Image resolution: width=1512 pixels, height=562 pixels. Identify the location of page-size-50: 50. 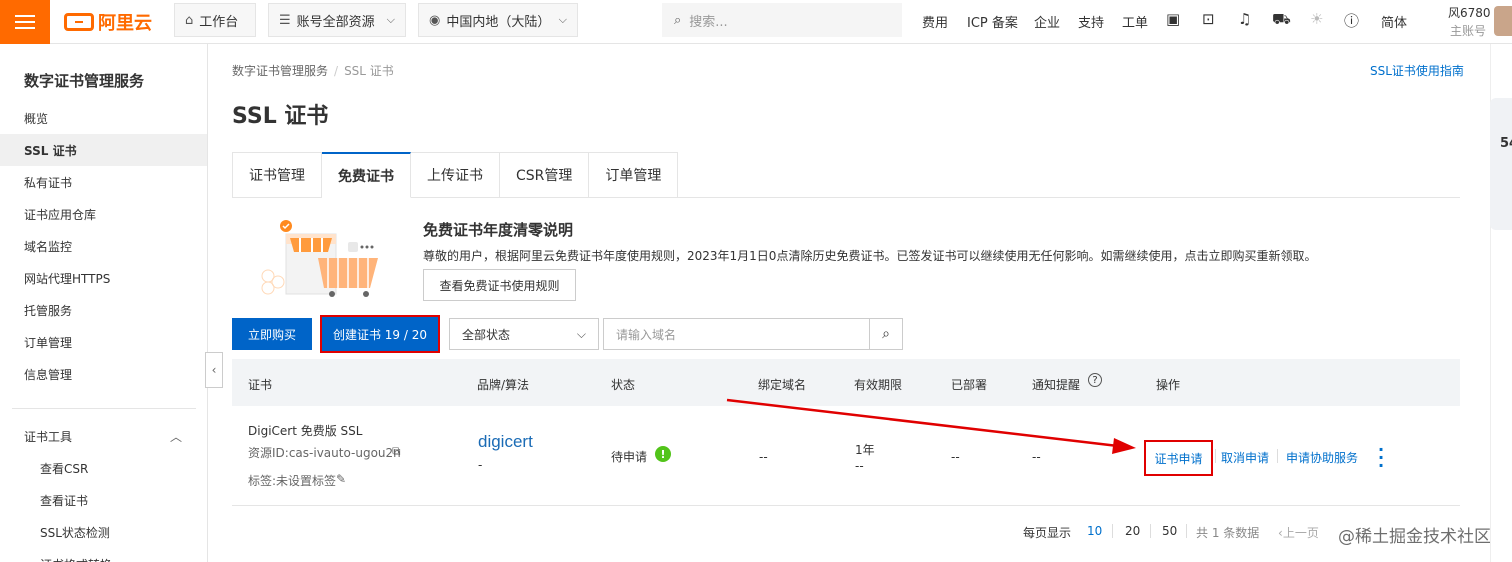
(1169, 531).